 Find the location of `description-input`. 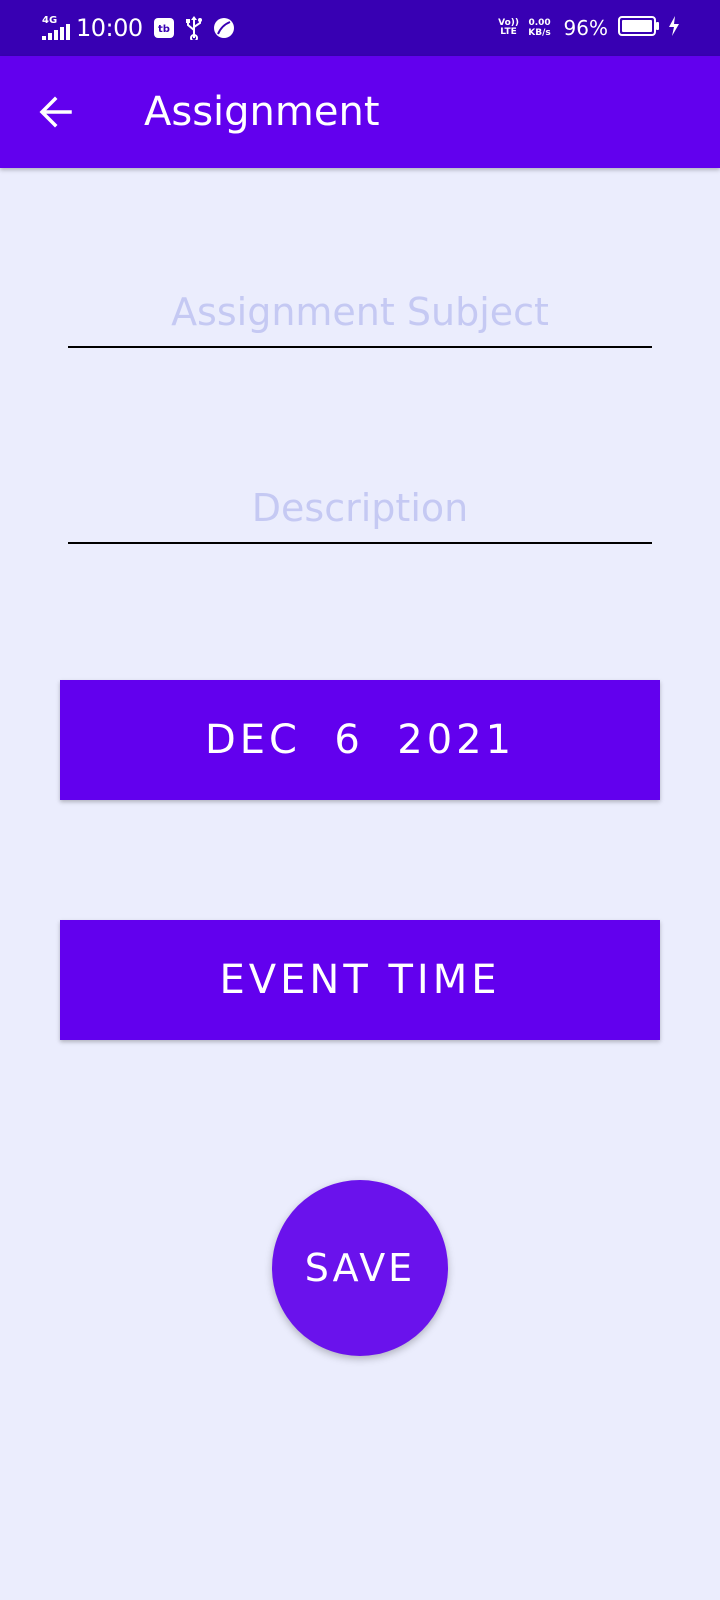

description-input is located at coordinates (360, 509).